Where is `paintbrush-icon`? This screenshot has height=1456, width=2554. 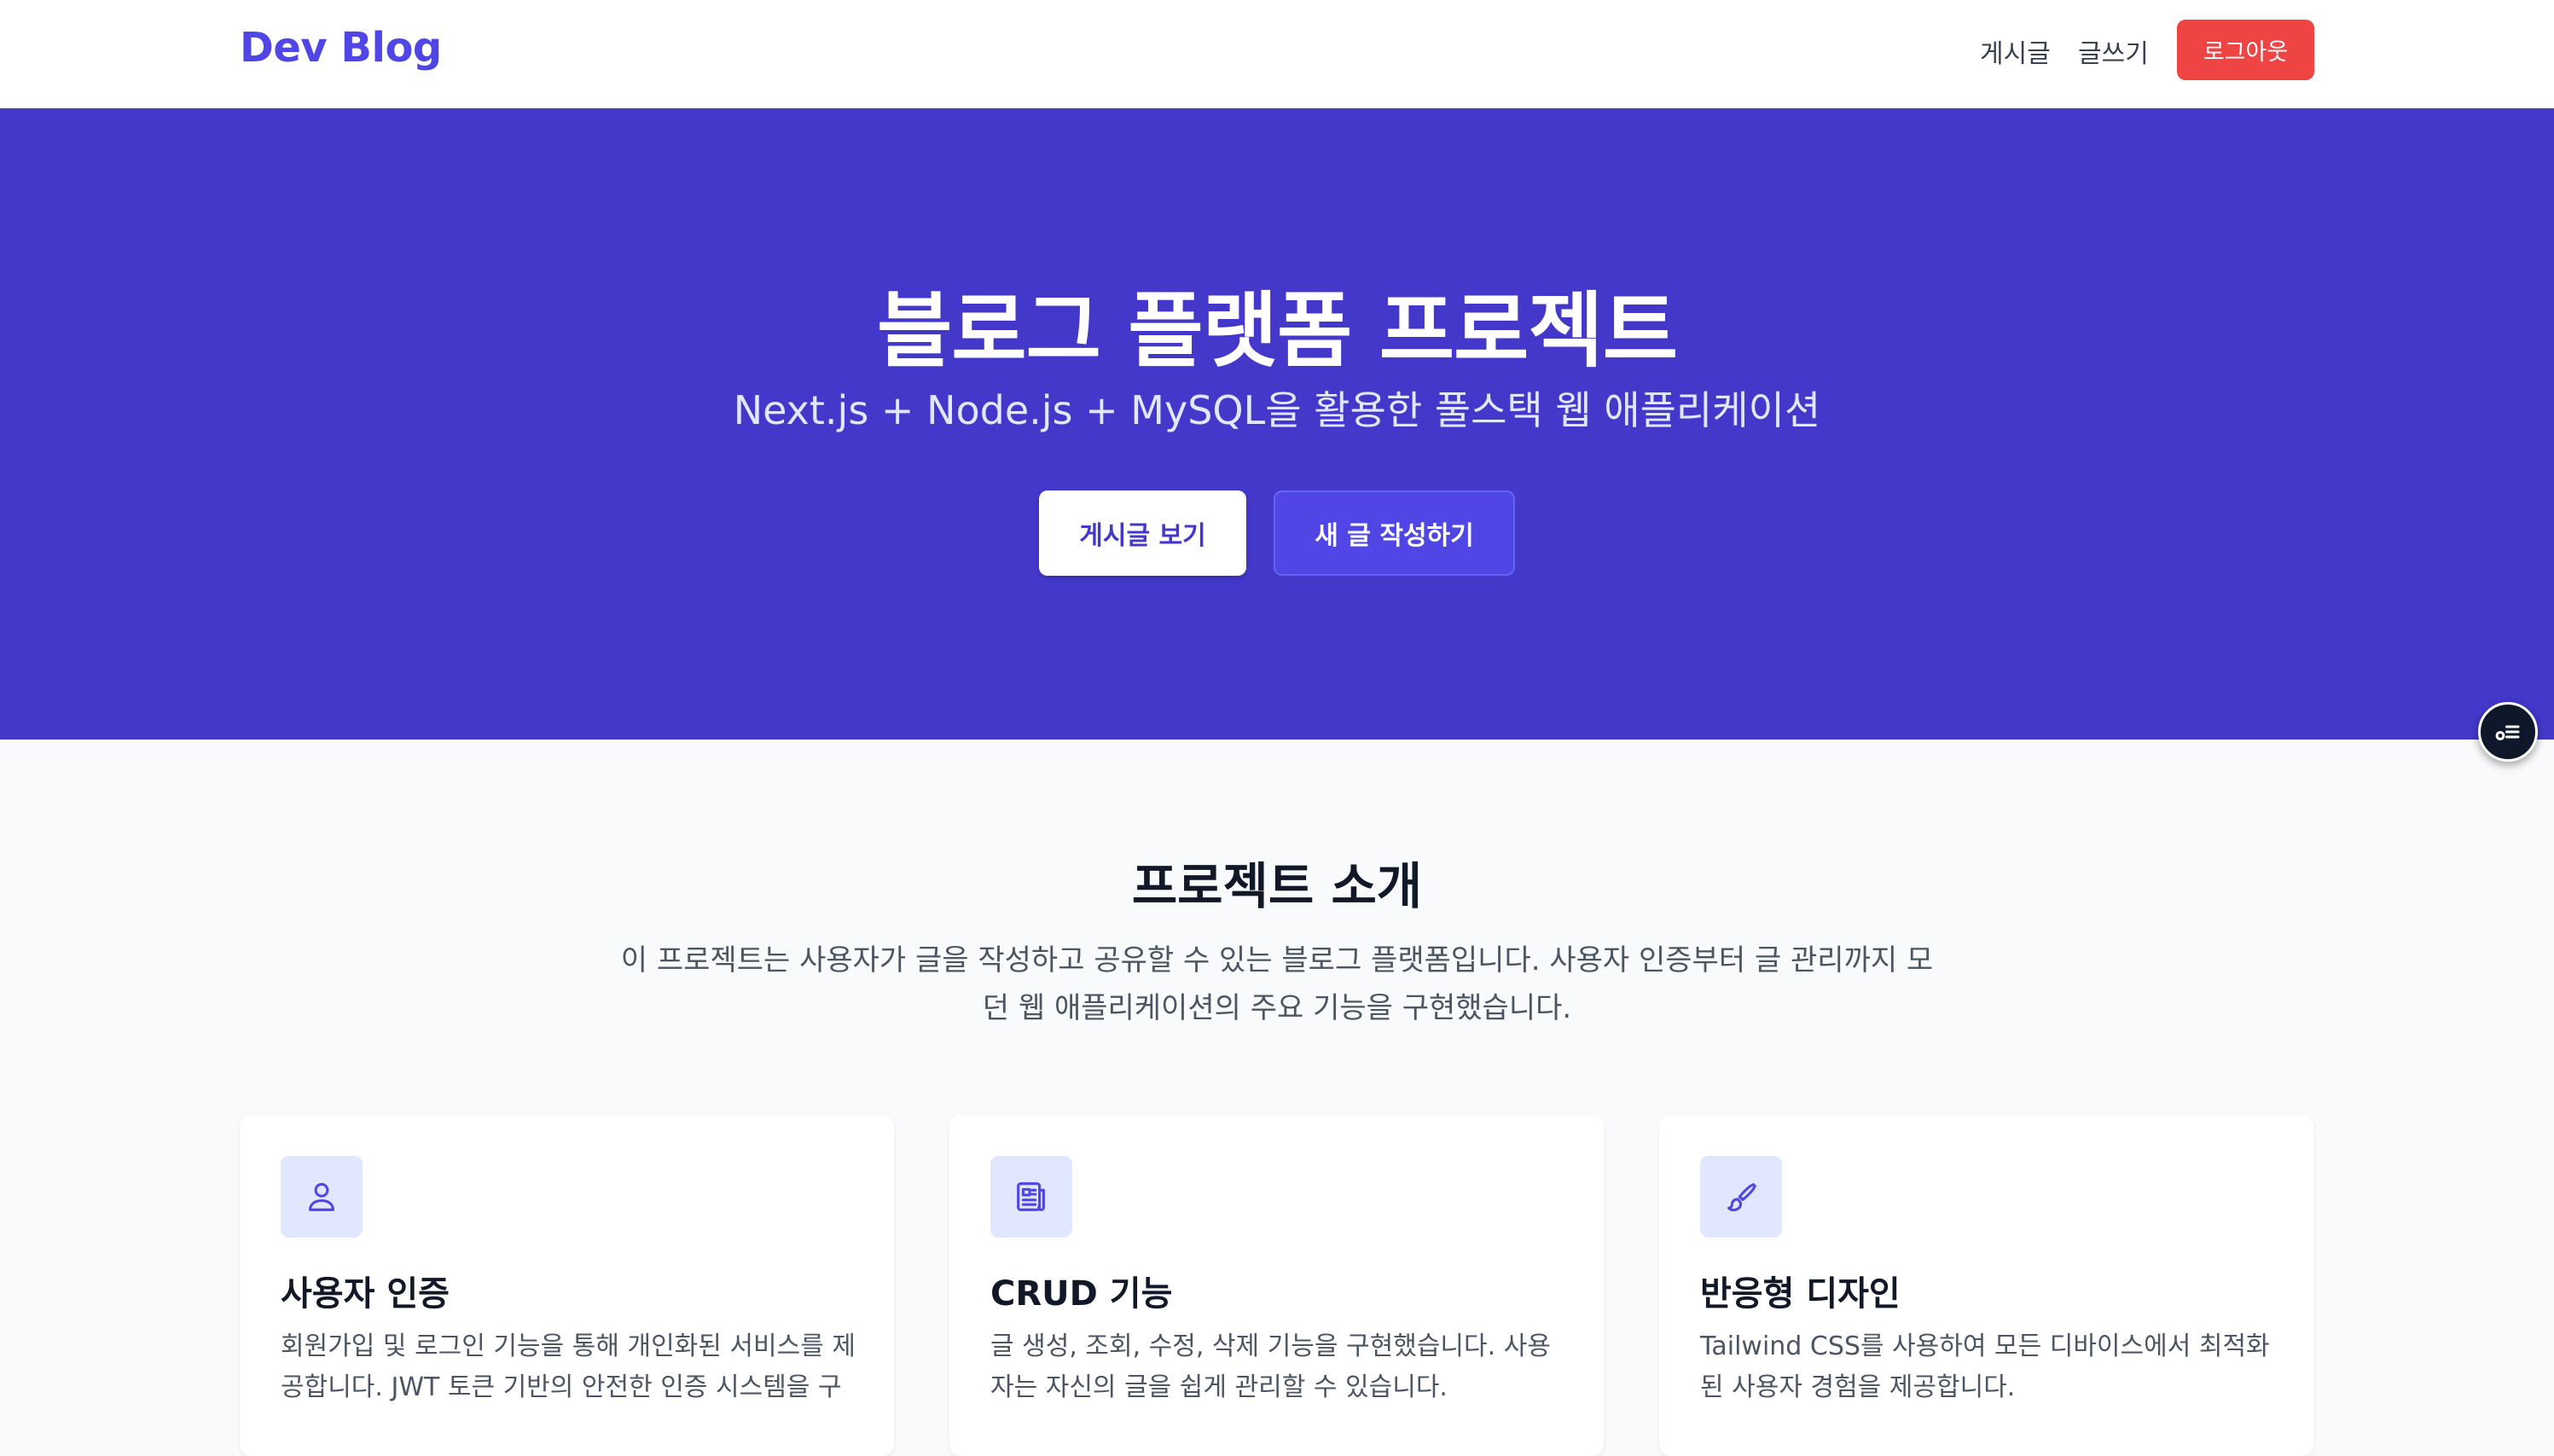
paintbrush-icon is located at coordinates (1742, 1197).